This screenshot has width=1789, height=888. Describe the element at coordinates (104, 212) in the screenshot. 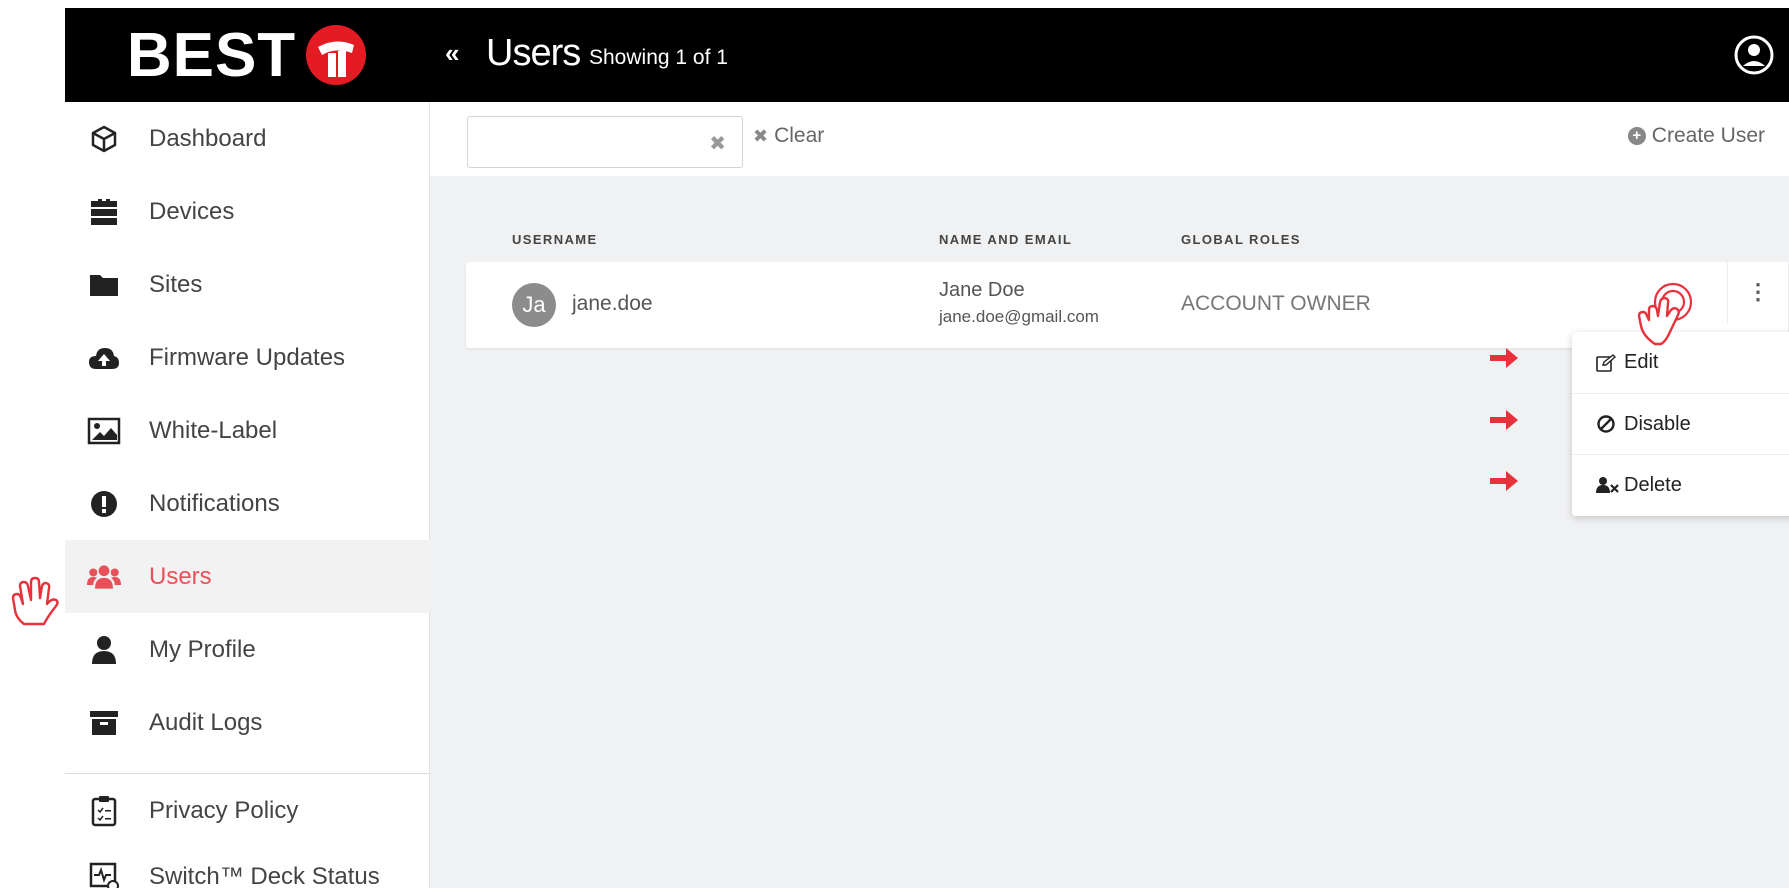

I see `devices-icon` at that location.